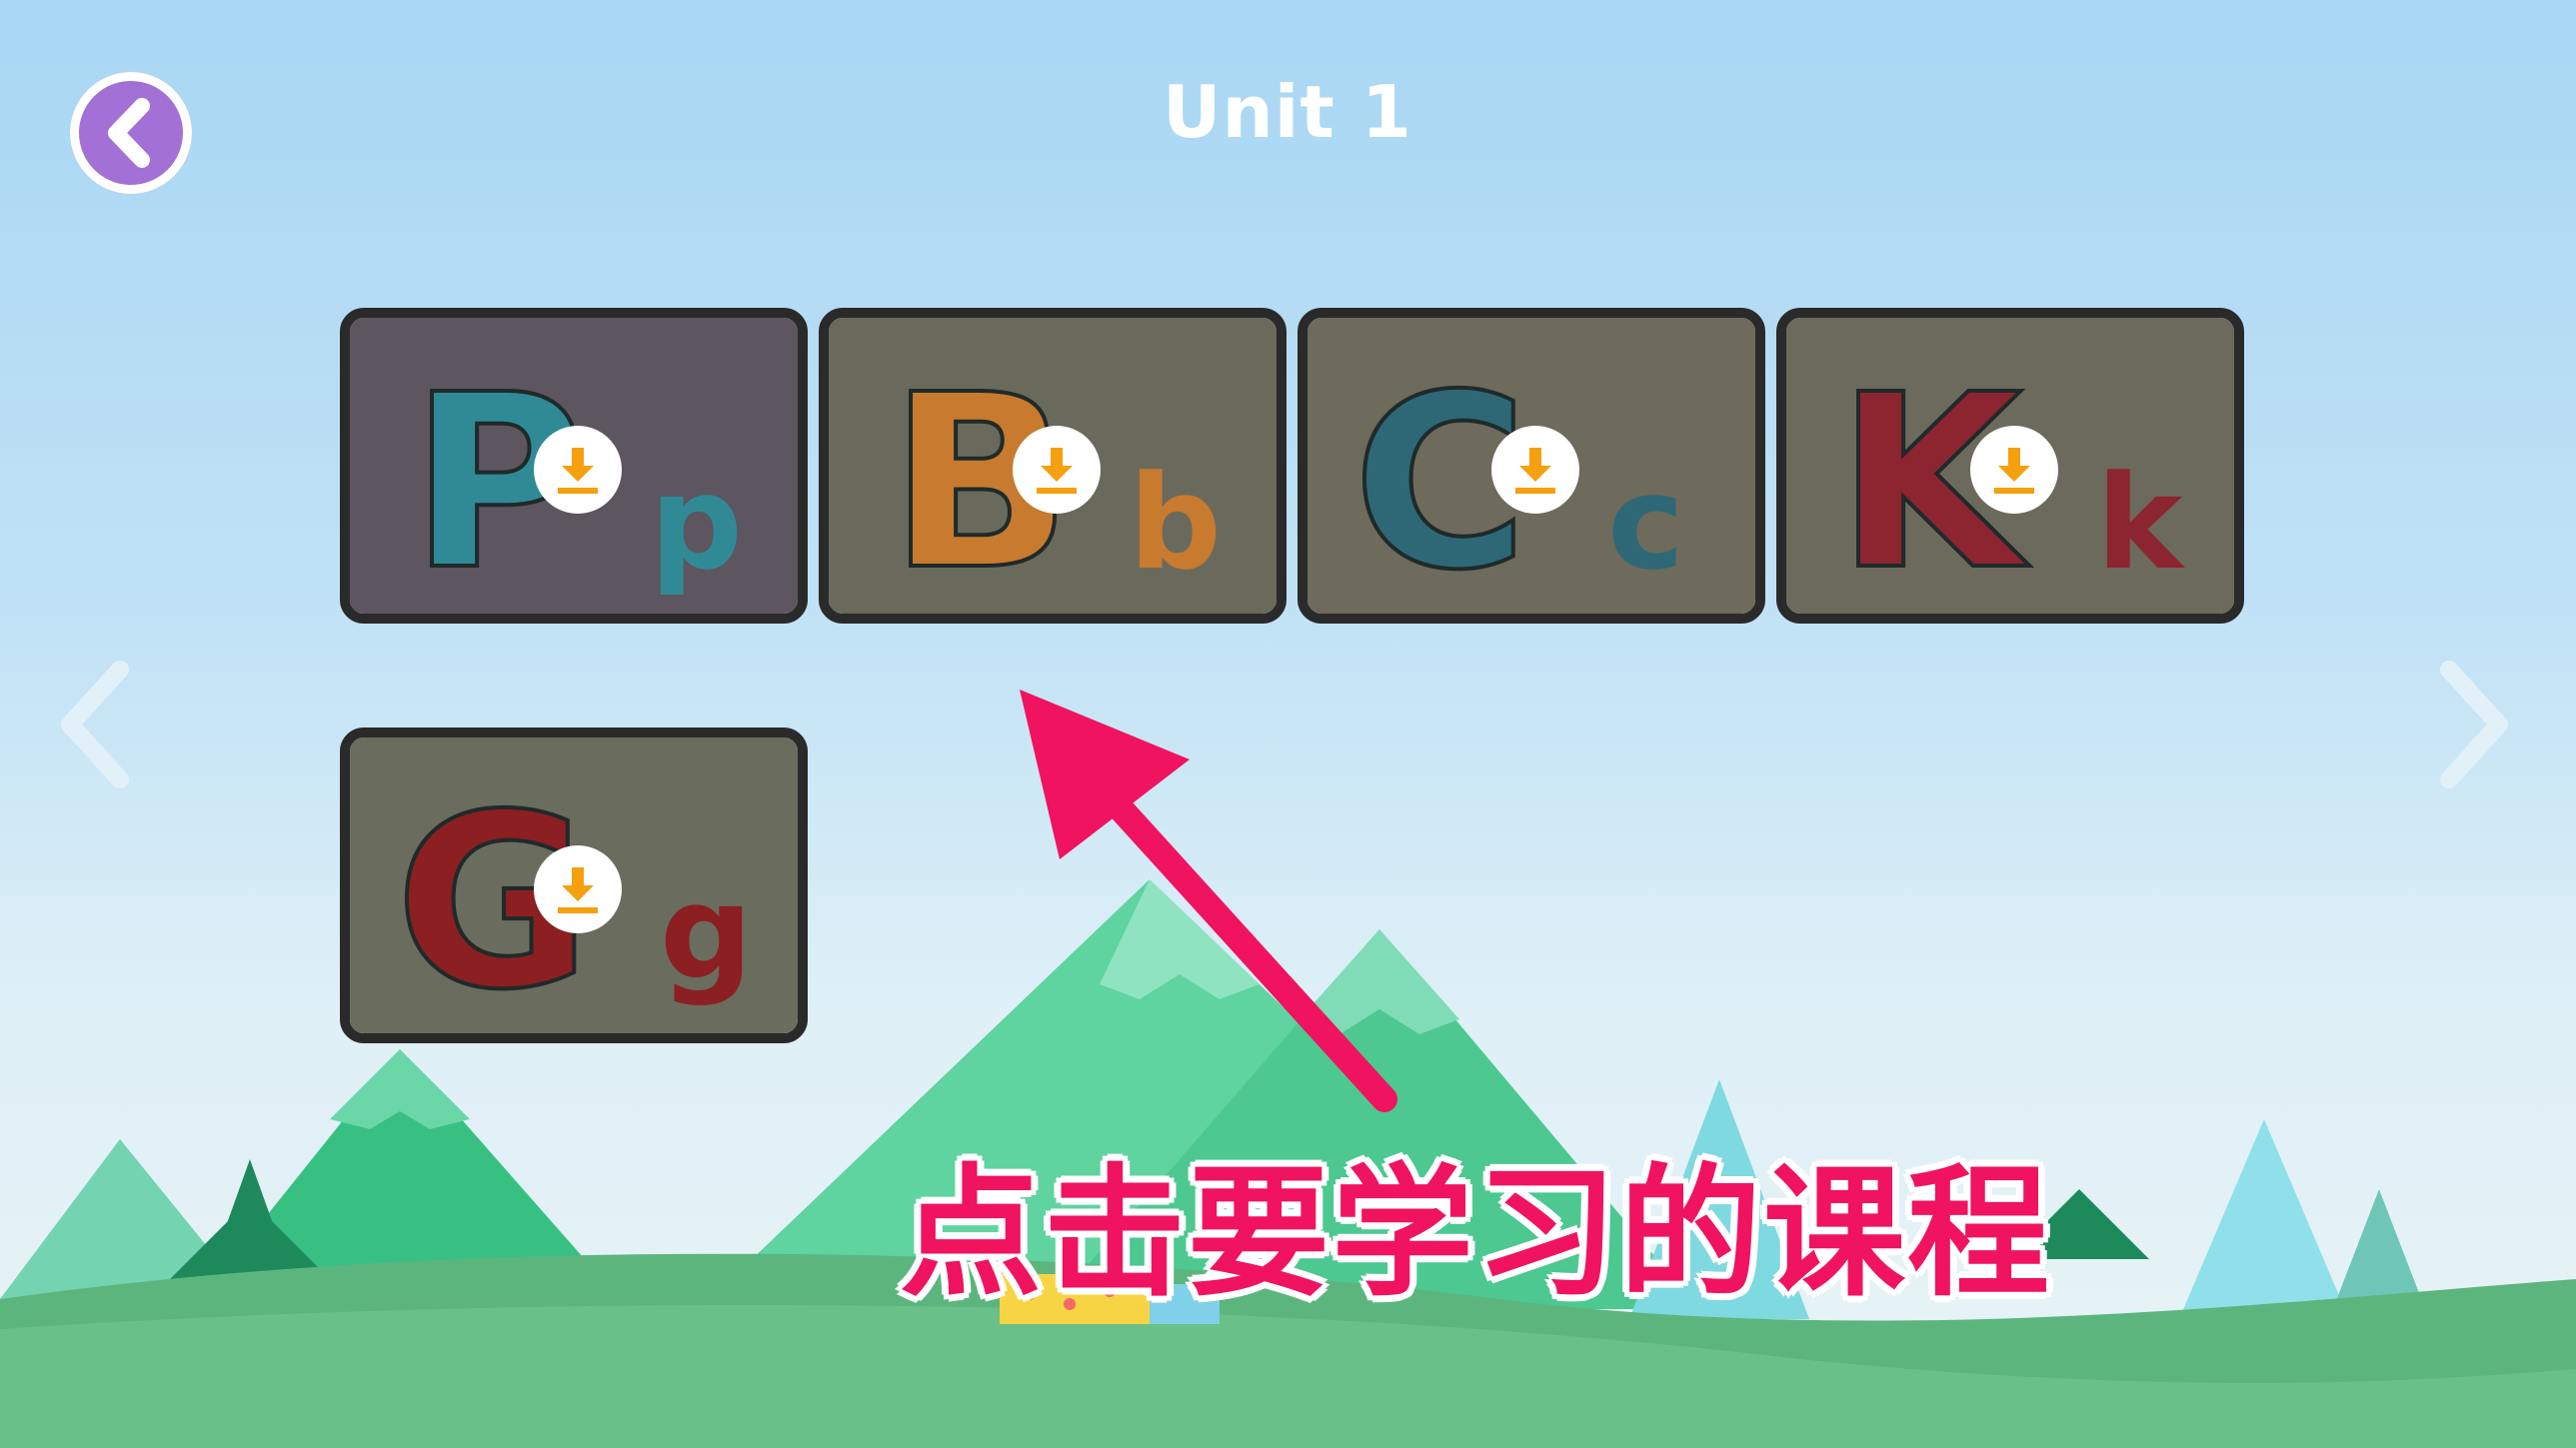 The image size is (2576, 1448). I want to click on annotation-caption: 点击要学习的课程, so click(1475, 1233).